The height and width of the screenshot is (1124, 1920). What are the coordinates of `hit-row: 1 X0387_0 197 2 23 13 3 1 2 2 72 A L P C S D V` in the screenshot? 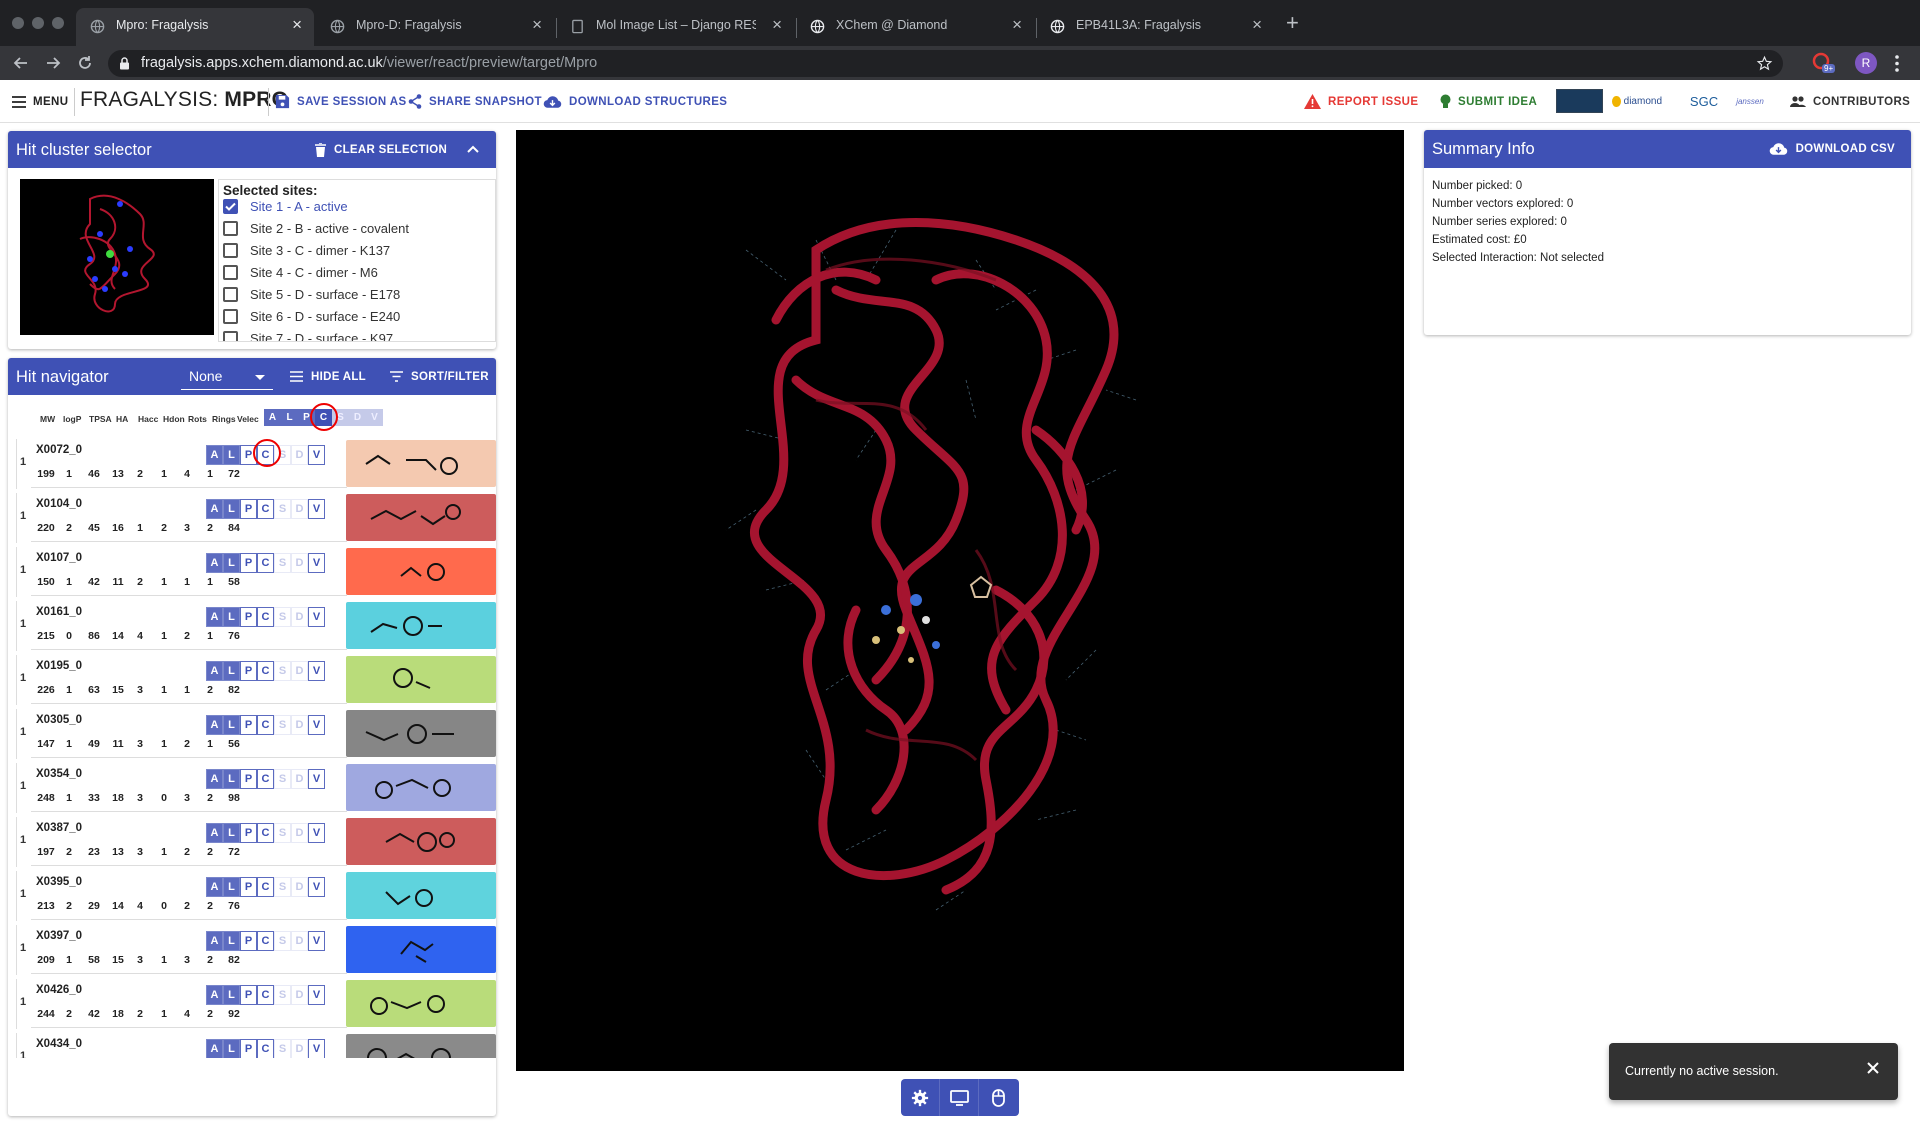 It's located at (256, 842).